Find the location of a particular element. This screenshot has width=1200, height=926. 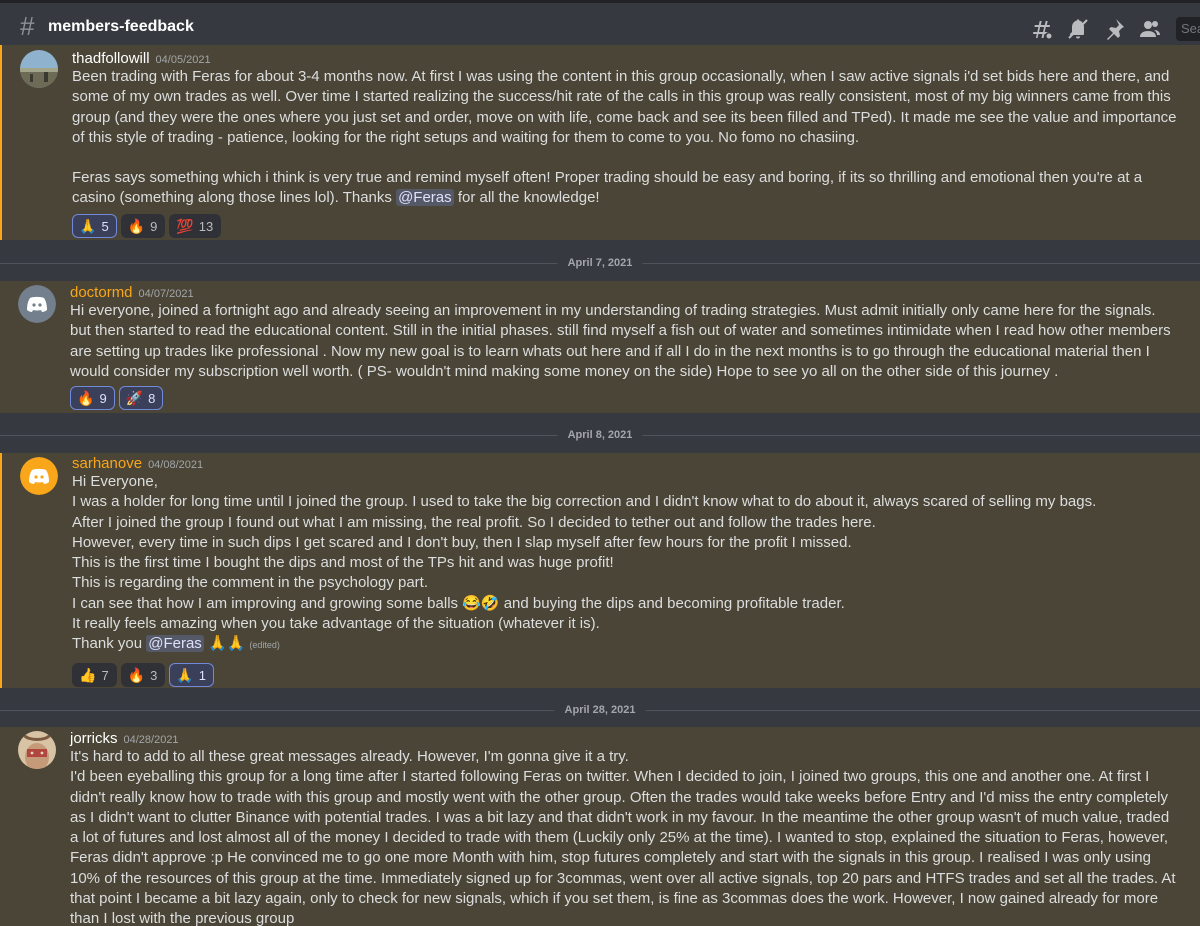

reaction-pray: 🙏 1 is located at coordinates (192, 675).